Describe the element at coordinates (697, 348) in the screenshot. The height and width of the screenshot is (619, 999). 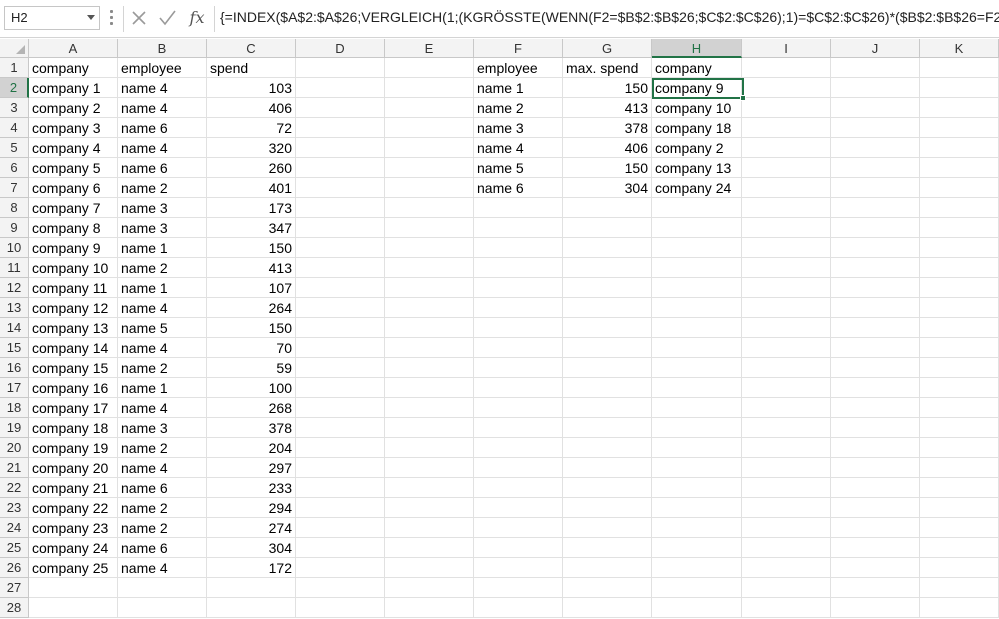
I see `cell-h15` at that location.